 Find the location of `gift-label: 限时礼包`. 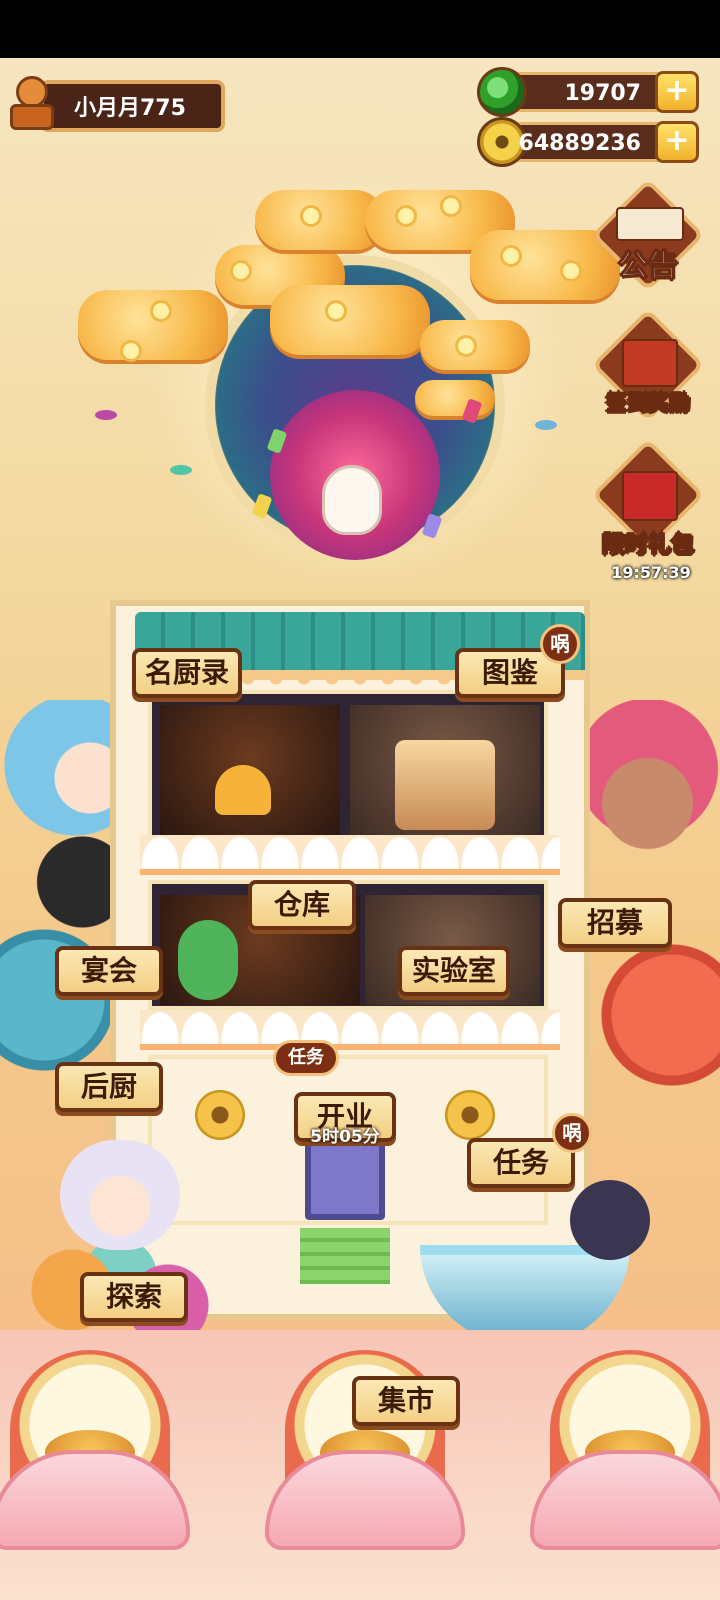

gift-label: 限时礼包 is located at coordinates (648, 545).